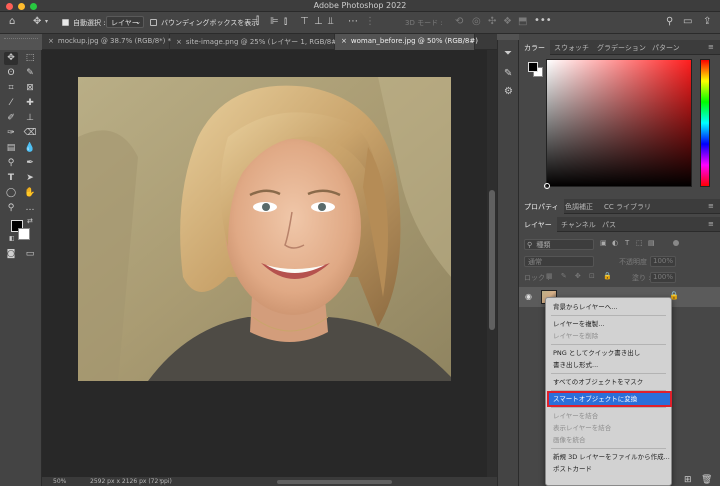 The width and height of the screenshot is (720, 486). What do you see at coordinates (30, 88) in the screenshot?
I see `frame-tool-icon: ⊠` at bounding box center [30, 88].